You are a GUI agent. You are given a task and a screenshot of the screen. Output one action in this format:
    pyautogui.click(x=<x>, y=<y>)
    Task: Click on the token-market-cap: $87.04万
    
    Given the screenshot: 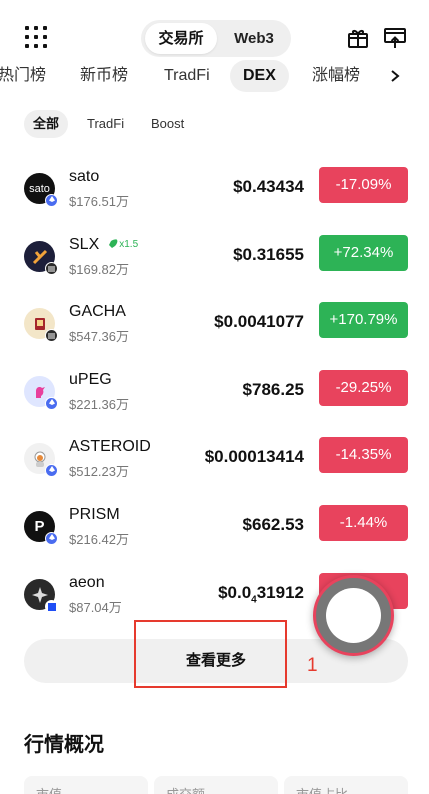 What is the action you would take?
    pyautogui.click(x=95, y=607)
    